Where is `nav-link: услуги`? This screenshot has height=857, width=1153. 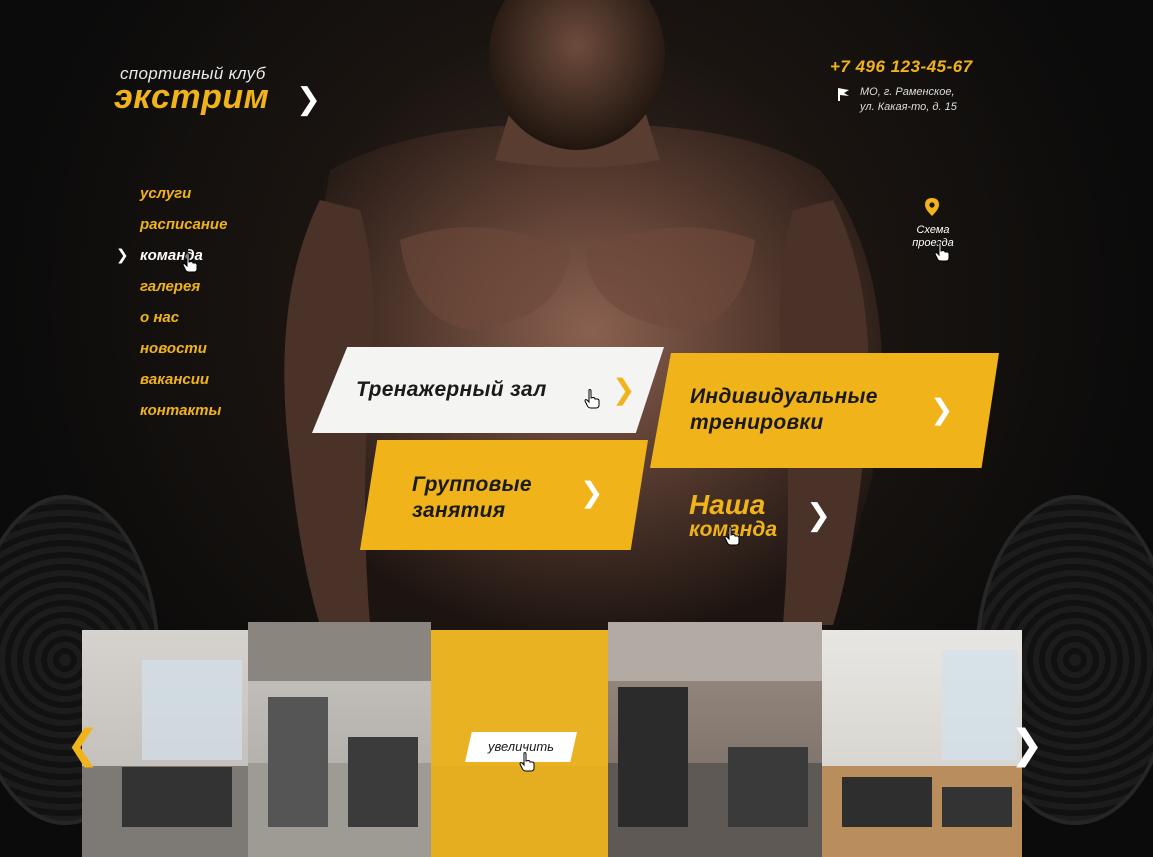 nav-link: услуги is located at coordinates (165, 194).